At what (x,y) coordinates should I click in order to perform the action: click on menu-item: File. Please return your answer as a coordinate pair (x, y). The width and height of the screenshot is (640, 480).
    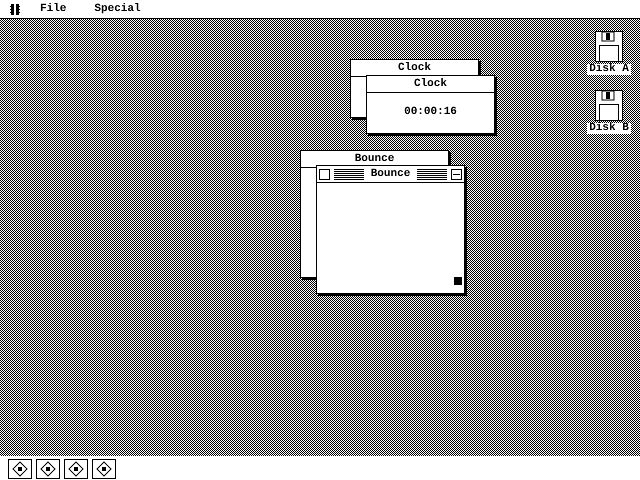
    Looking at the image, I should click on (53, 9).